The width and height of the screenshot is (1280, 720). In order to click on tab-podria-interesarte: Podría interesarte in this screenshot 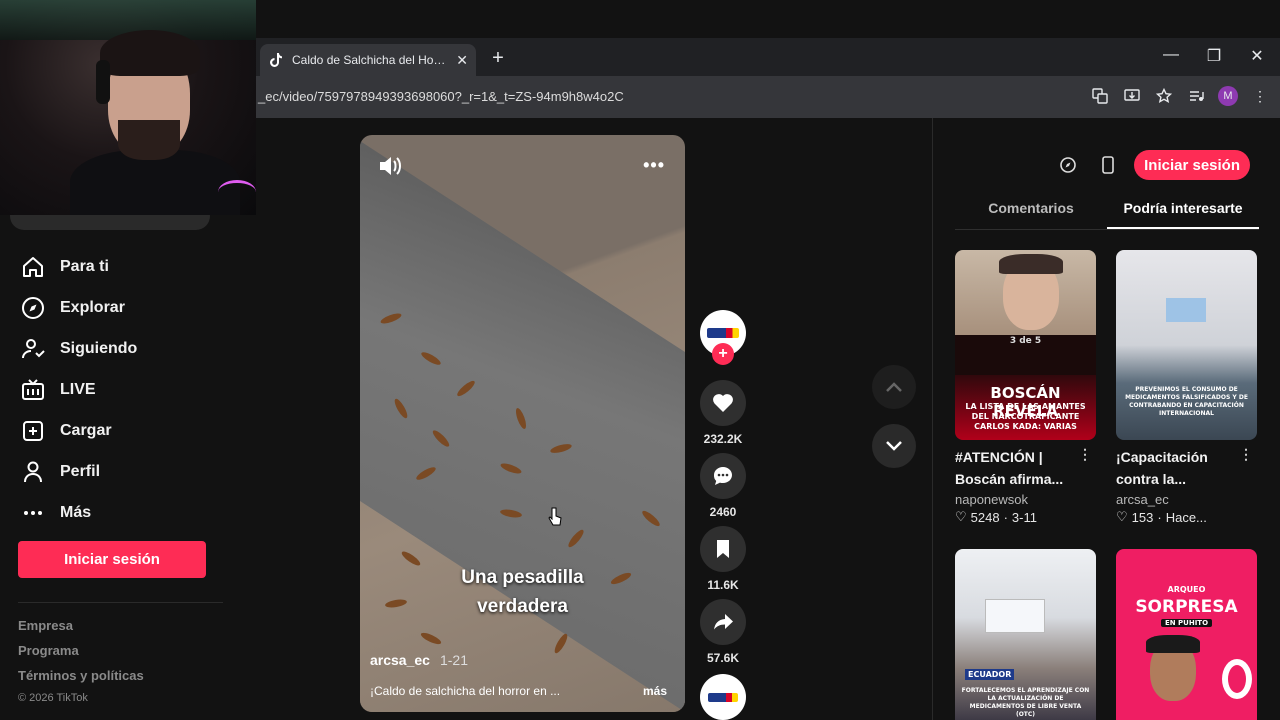, I will do `click(1183, 213)`.